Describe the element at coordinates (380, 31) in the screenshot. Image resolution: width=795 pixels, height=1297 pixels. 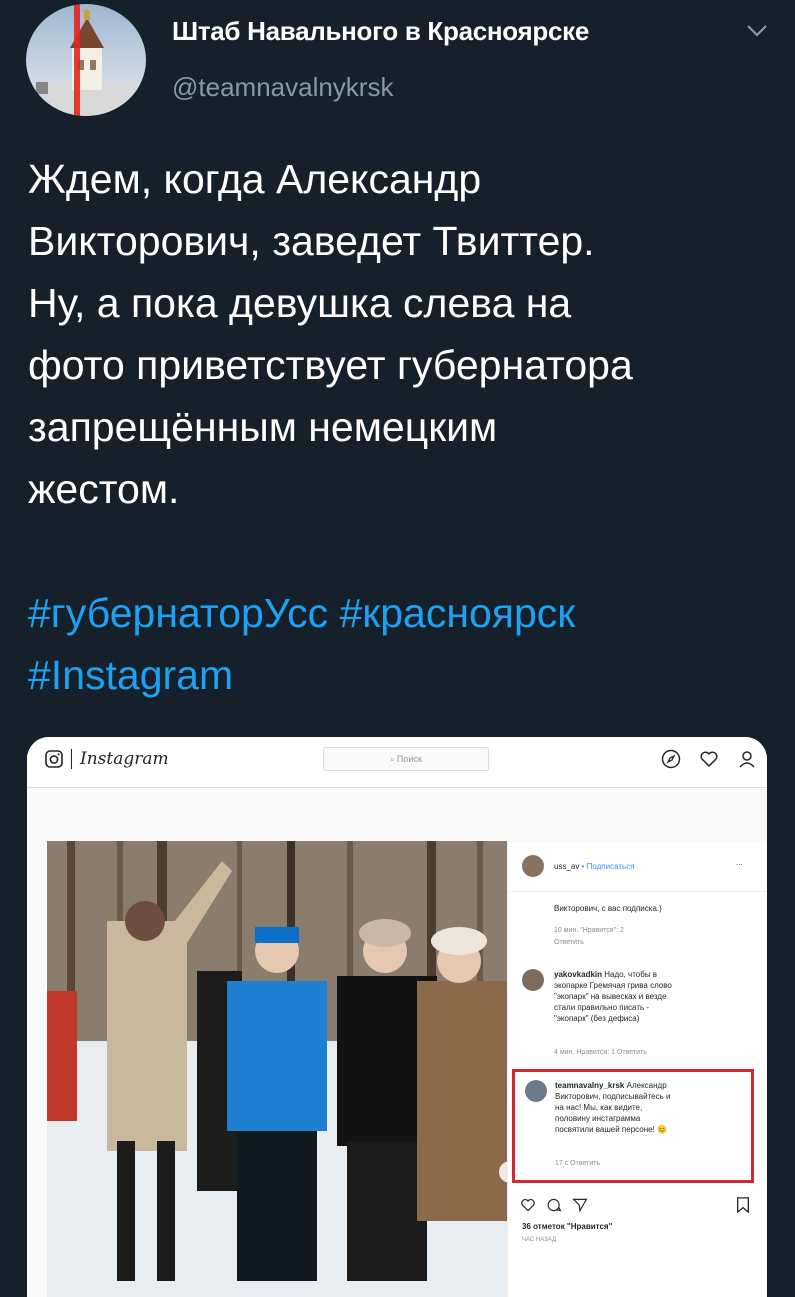
I see `author-name: Штаб Навального в Красноярске` at that location.